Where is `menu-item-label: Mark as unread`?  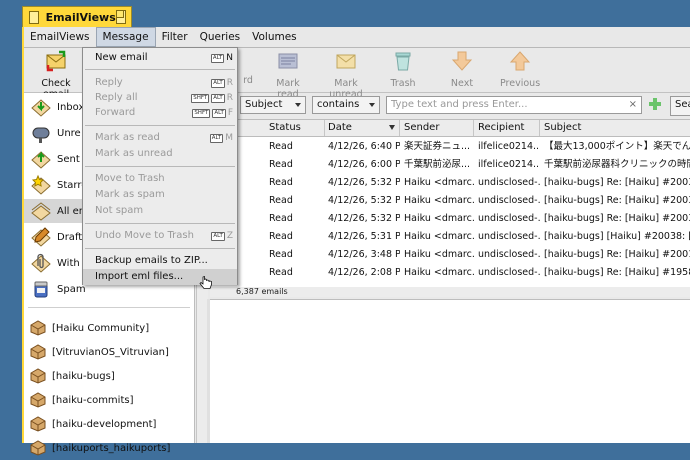 menu-item-label: Mark as unread is located at coordinates (134, 153).